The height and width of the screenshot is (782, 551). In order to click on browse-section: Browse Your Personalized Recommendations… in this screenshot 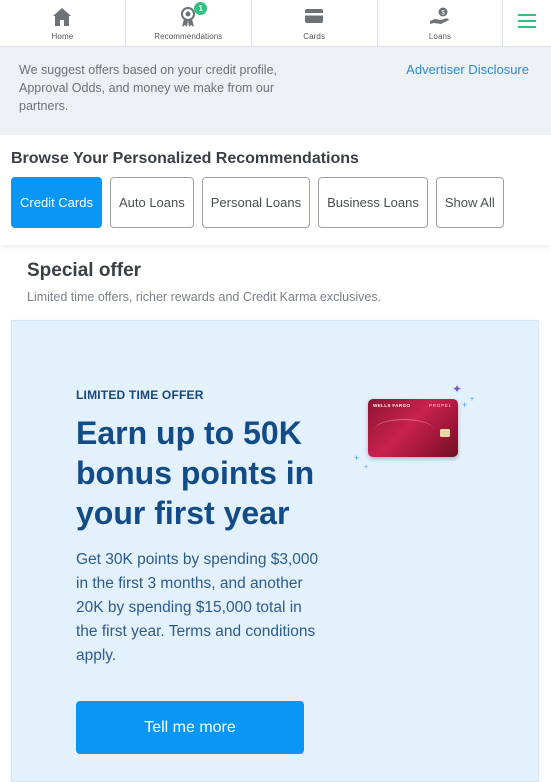, I will do `click(275, 190)`.